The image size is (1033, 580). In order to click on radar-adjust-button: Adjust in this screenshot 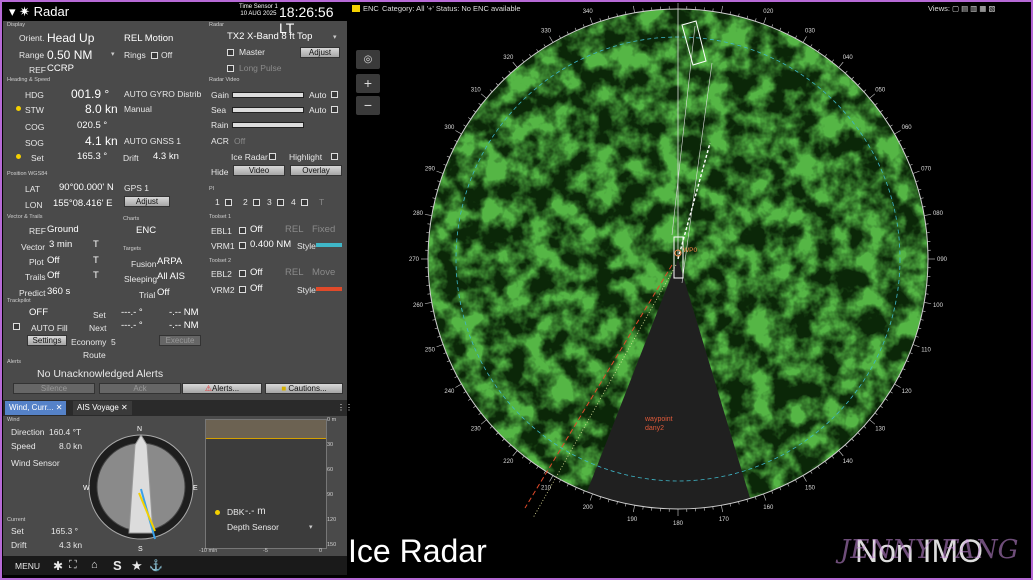, I will do `click(320, 52)`.